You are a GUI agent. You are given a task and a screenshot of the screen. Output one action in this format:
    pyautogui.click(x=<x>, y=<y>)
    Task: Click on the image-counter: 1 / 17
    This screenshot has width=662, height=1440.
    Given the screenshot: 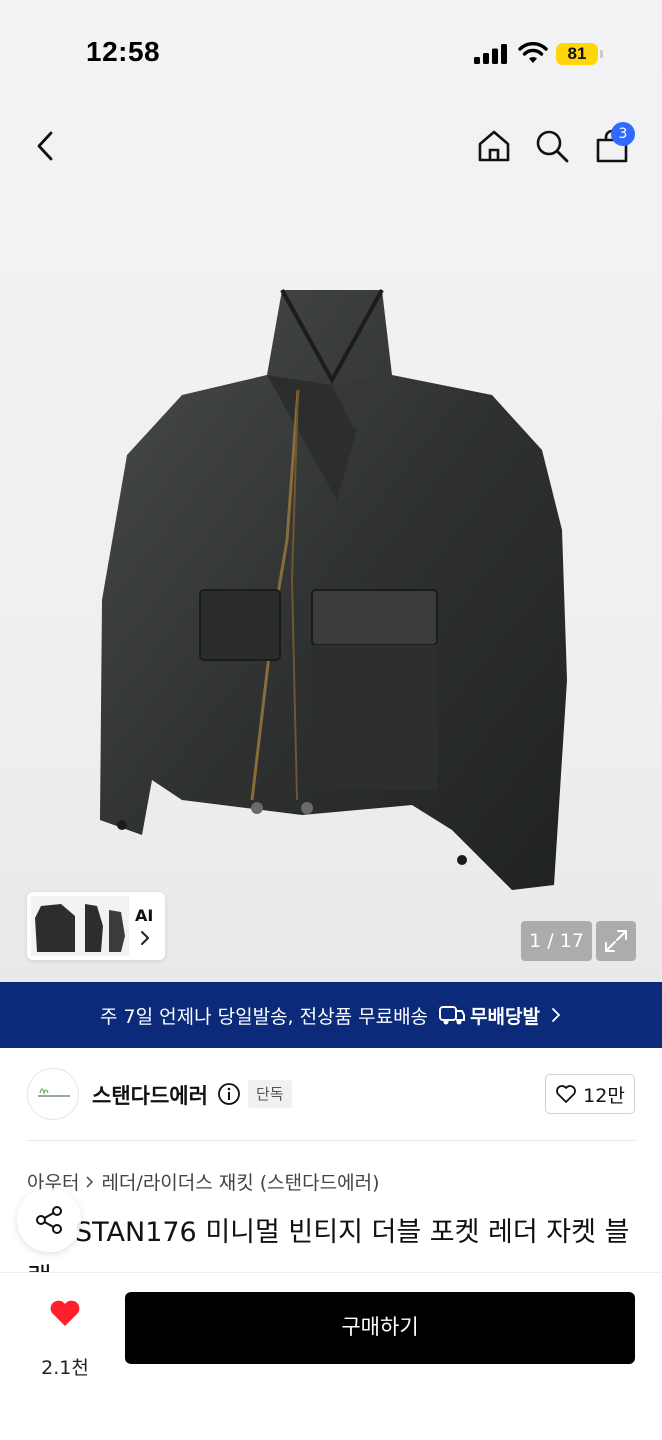 What is the action you would take?
    pyautogui.click(x=556, y=941)
    